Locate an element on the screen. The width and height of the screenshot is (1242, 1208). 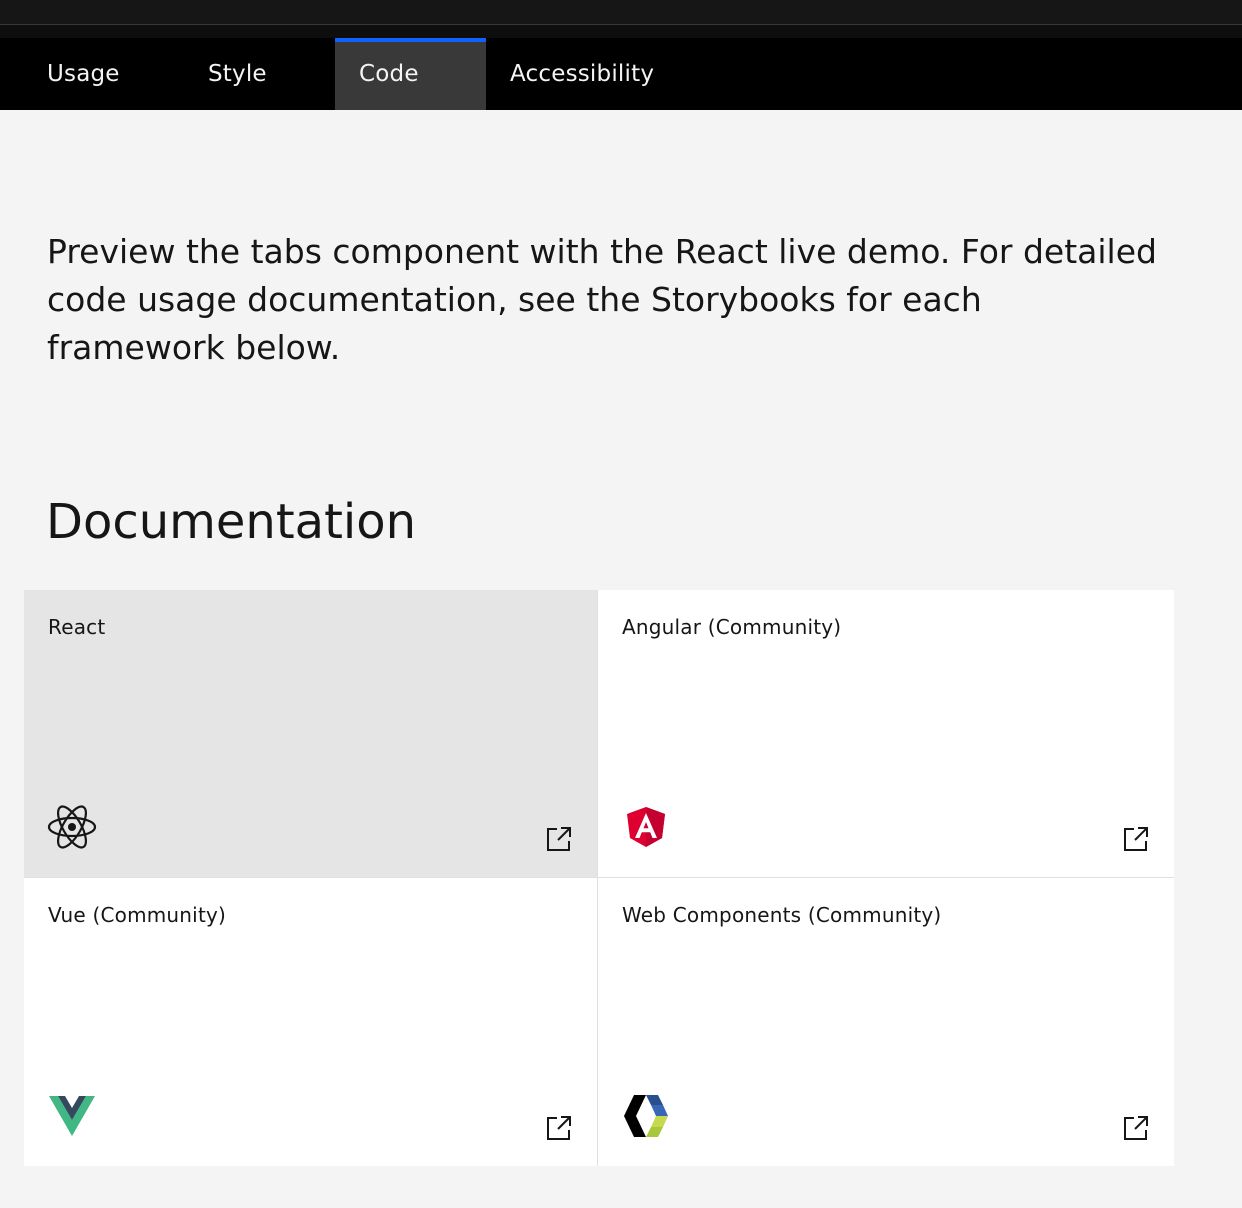
react-icon is located at coordinates (72, 827).